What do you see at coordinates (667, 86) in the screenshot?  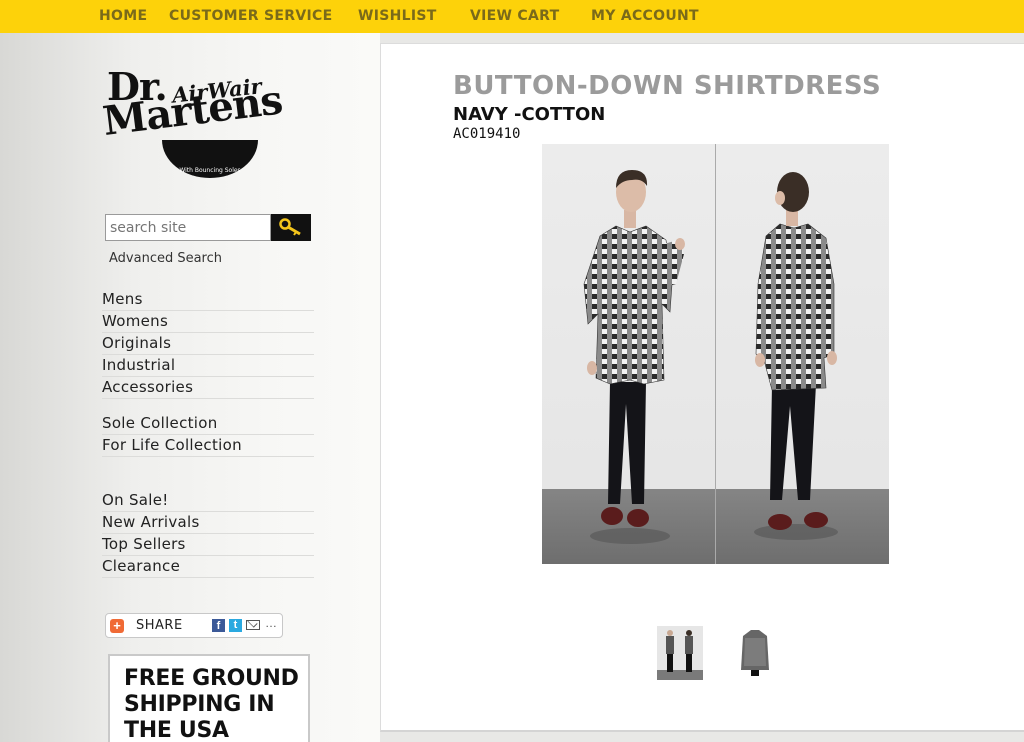 I see `product-title: BUTTON-DOWN SHIRTDRESS` at bounding box center [667, 86].